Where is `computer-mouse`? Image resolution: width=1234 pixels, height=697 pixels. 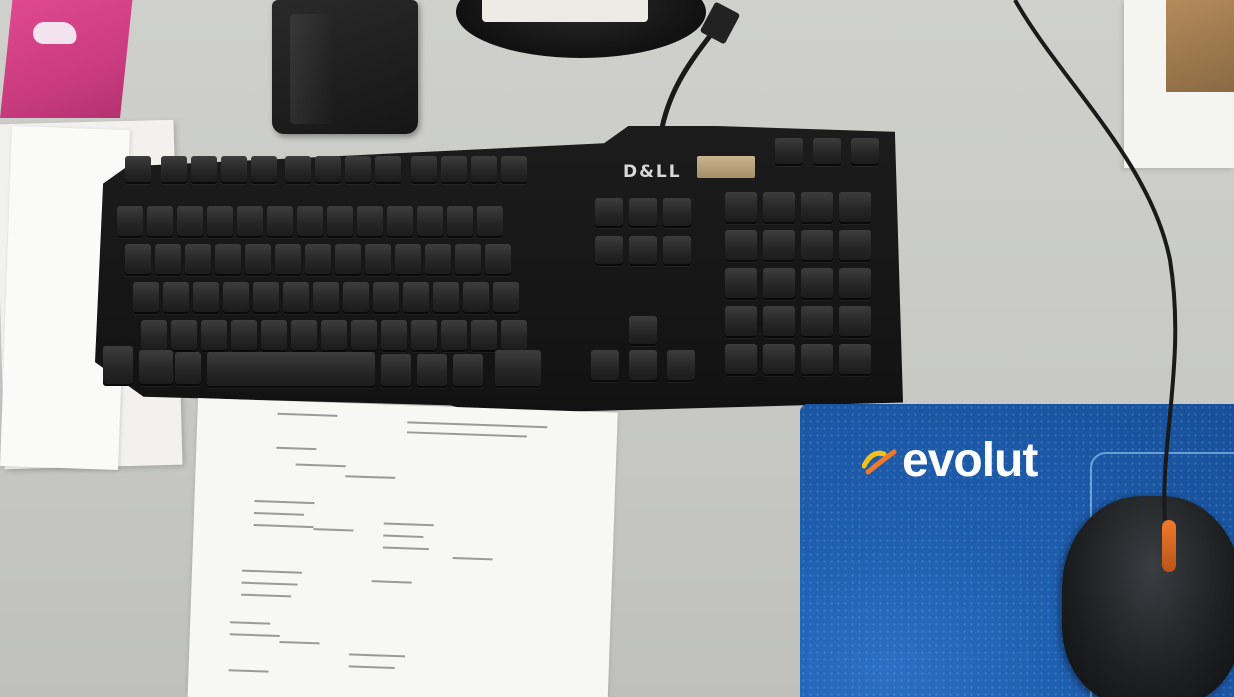 computer-mouse is located at coordinates (1148, 596).